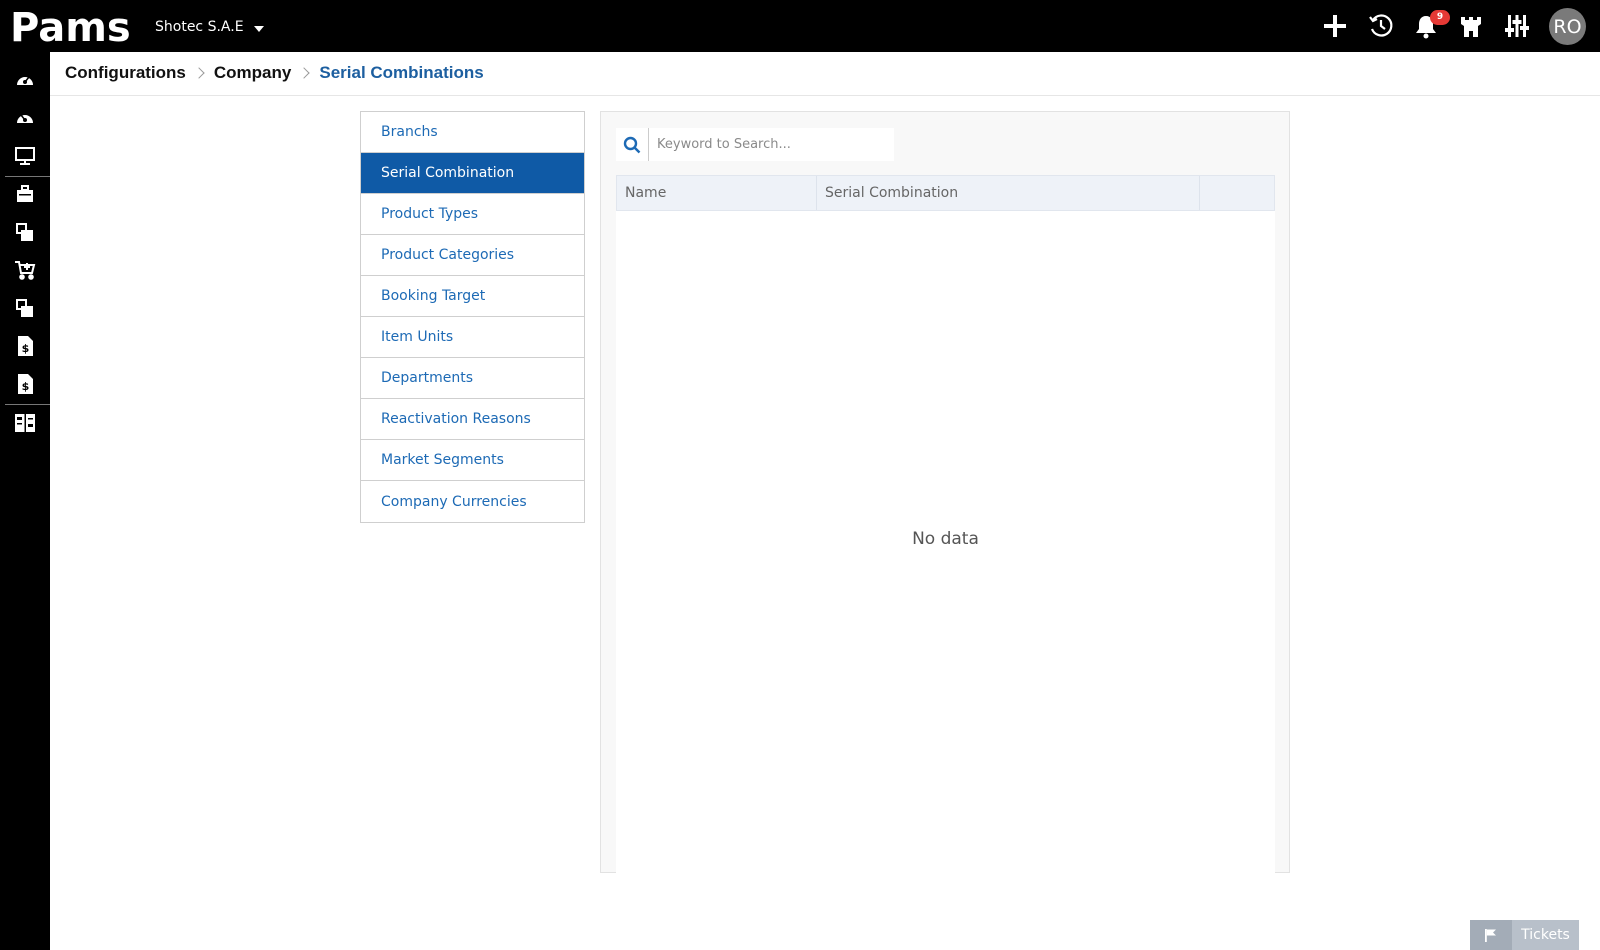 Image resolution: width=1600 pixels, height=950 pixels. Describe the element at coordinates (472, 214) in the screenshot. I see `menu-item-product-types: Product Types` at that location.